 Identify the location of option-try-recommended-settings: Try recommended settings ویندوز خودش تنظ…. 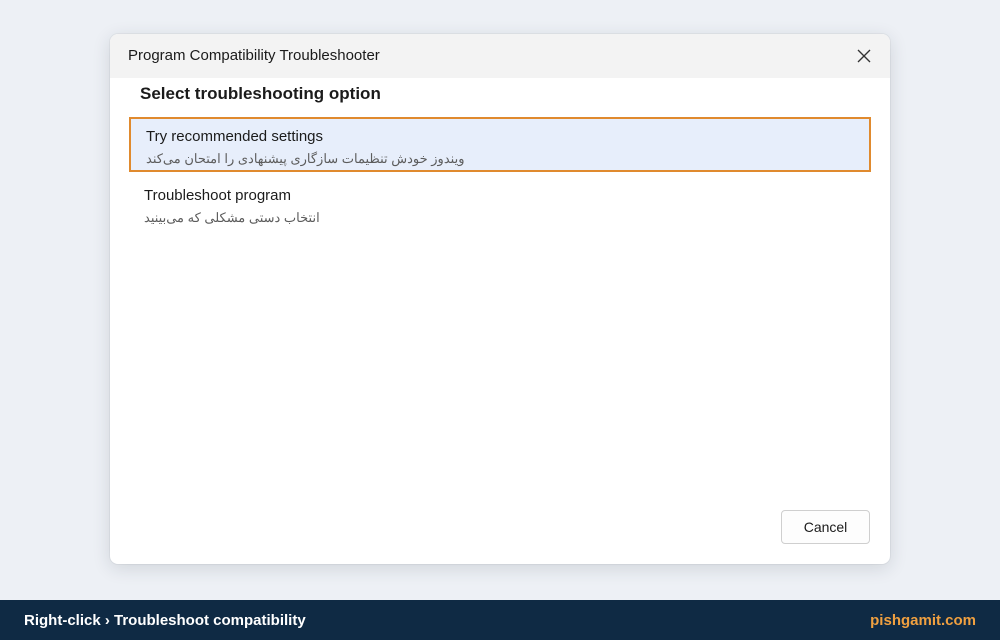
(500, 144).